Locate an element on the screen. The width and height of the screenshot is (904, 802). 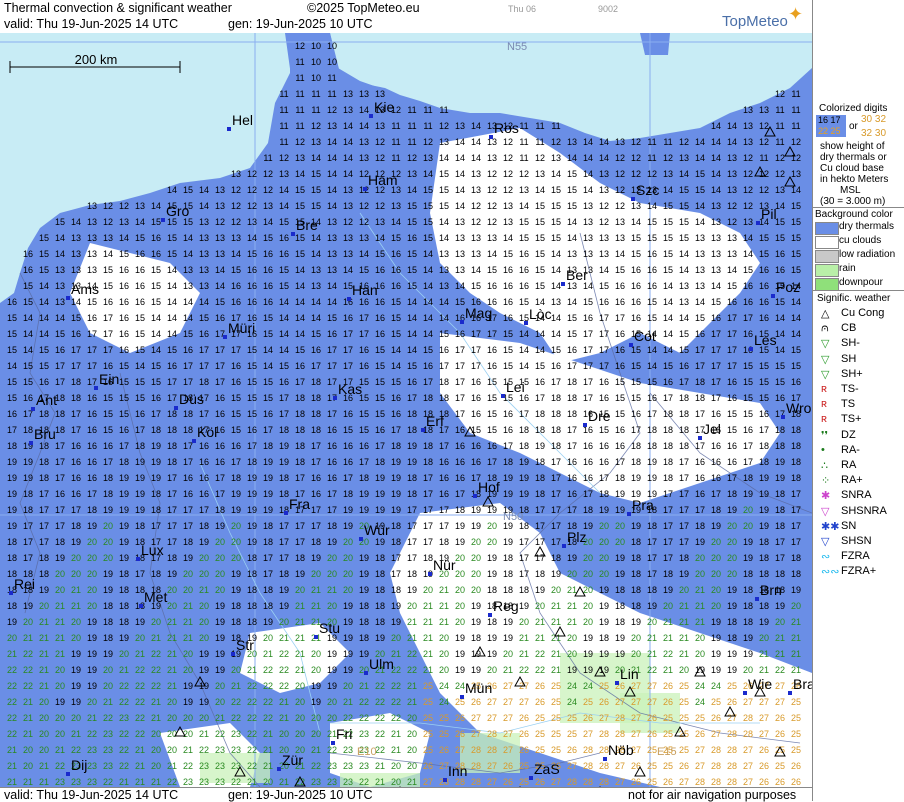
city-label: Ams is located at coordinates (85, 289).